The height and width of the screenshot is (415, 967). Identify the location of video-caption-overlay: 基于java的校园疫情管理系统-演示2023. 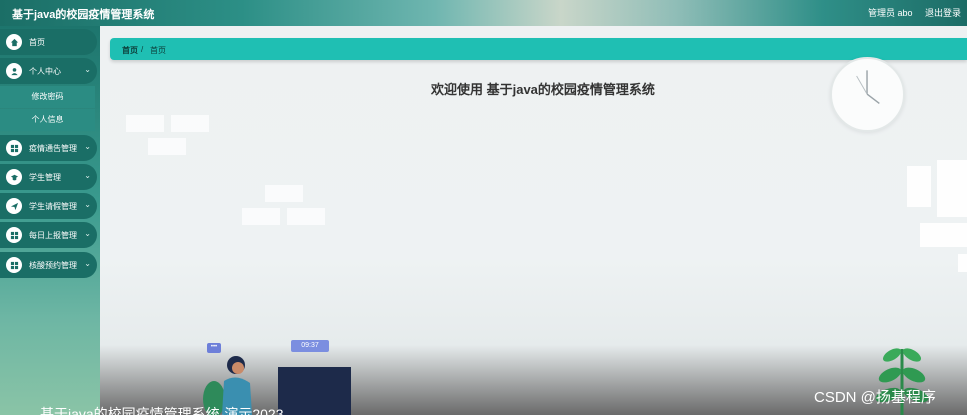
(162, 410).